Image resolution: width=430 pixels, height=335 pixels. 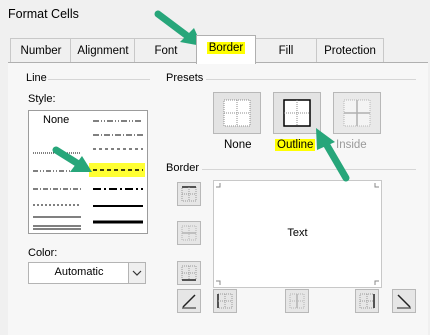 What do you see at coordinates (335, 160) in the screenshot?
I see `arrow-to-outline` at bounding box center [335, 160].